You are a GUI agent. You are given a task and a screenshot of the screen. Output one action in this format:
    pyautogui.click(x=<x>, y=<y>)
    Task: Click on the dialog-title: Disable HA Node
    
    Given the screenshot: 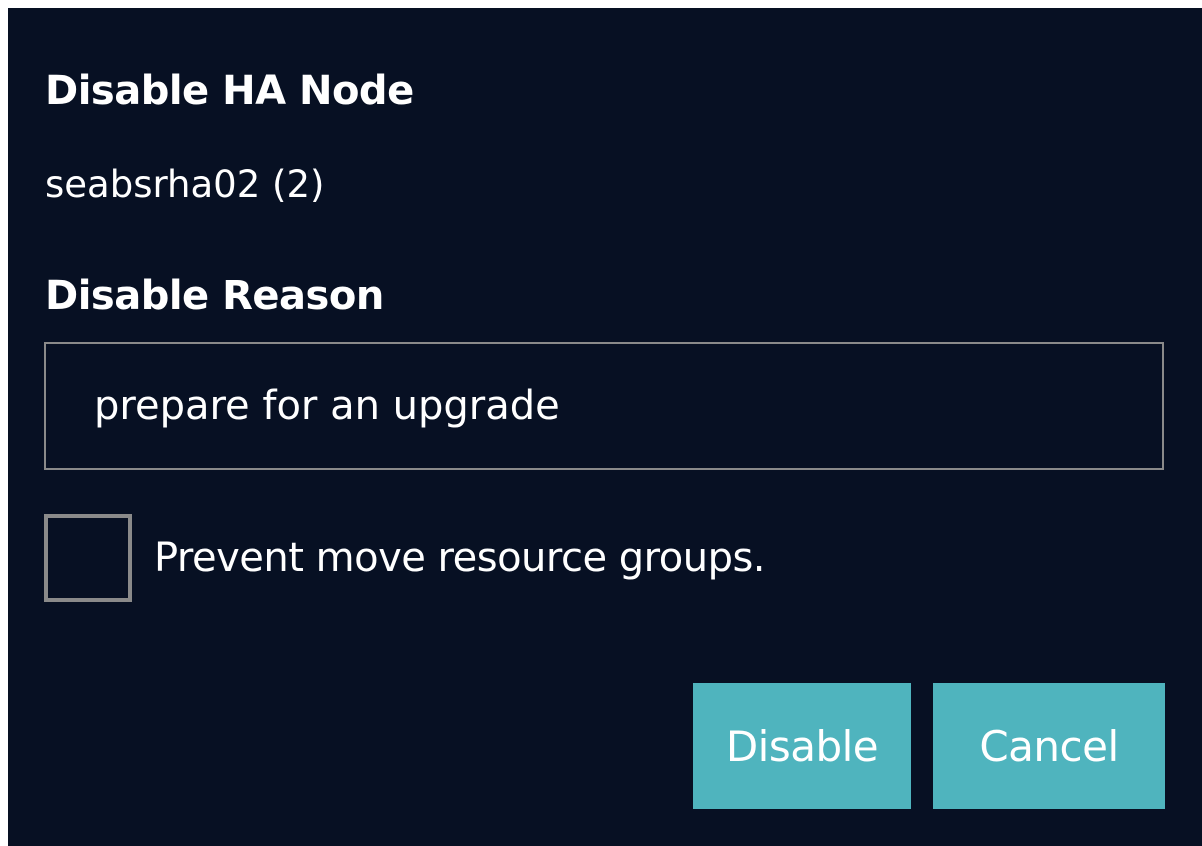 What is the action you would take?
    pyautogui.click(x=229, y=91)
    